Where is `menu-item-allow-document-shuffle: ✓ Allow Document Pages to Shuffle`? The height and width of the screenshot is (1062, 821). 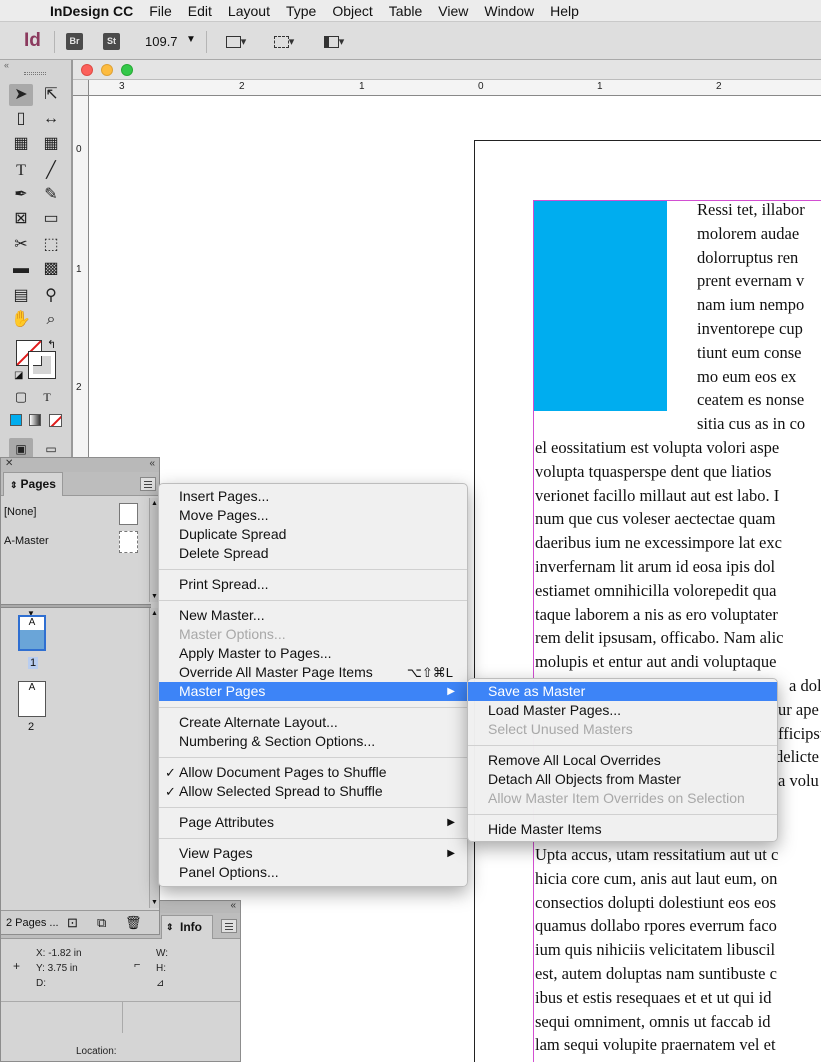 menu-item-allow-document-shuffle: ✓ Allow Document Pages to Shuffle is located at coordinates (313, 772).